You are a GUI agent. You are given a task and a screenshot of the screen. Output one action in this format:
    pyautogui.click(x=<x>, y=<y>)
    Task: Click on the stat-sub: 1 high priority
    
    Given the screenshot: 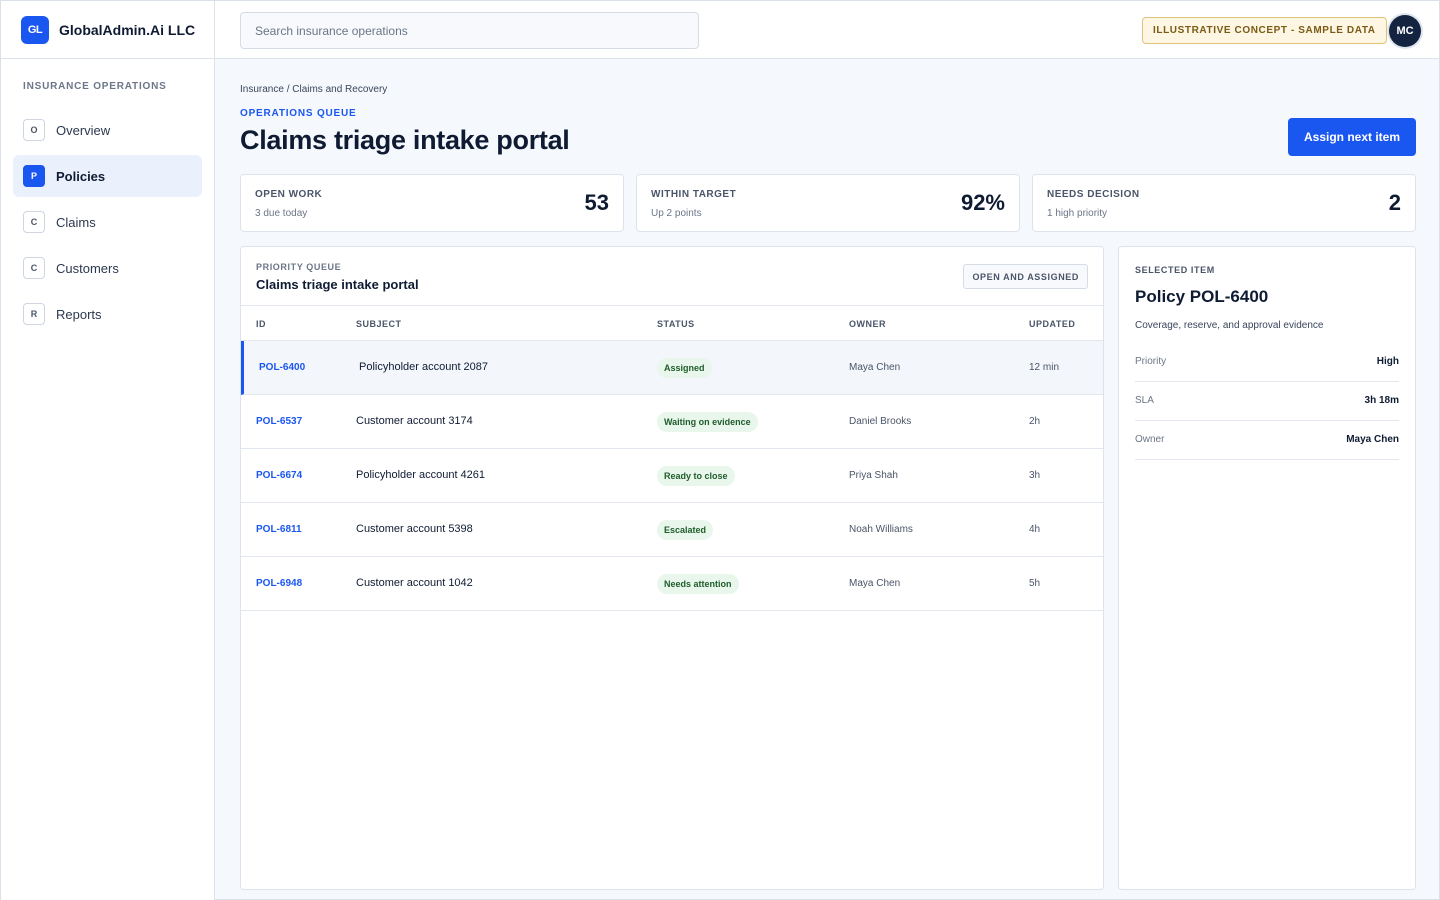 What is the action you would take?
    pyautogui.click(x=1077, y=213)
    